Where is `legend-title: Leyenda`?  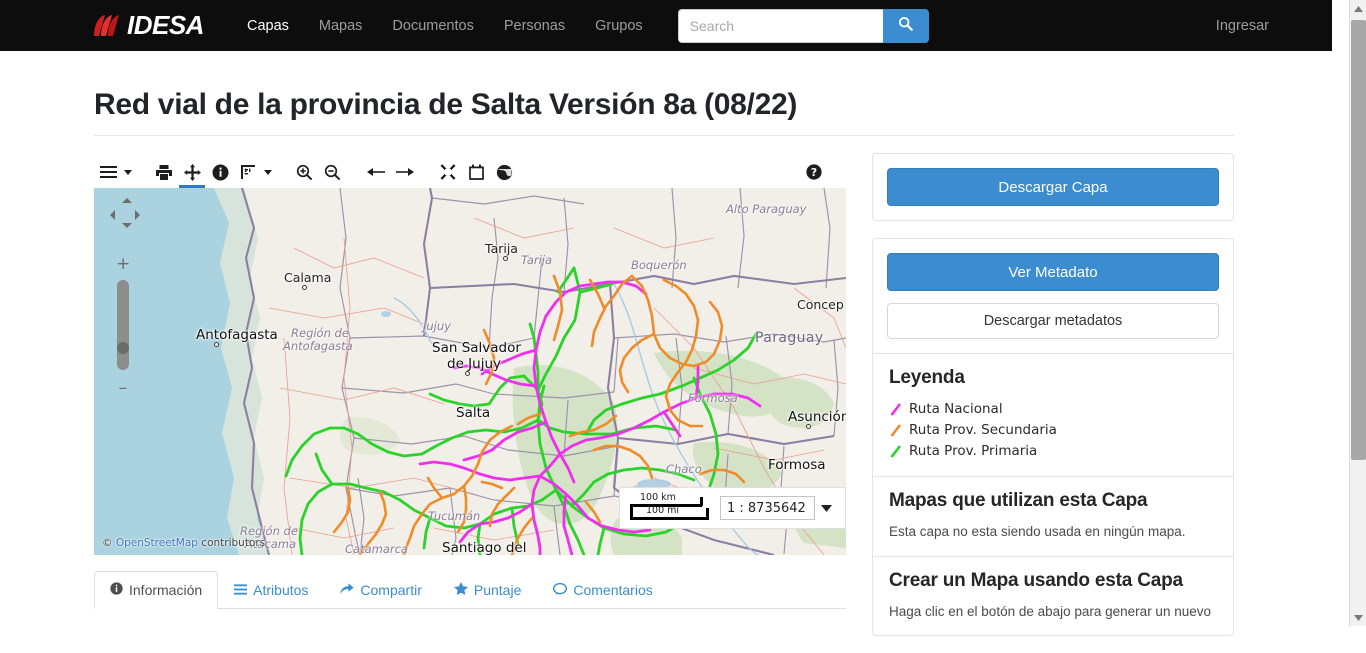
legend-title: Leyenda is located at coordinates (927, 377).